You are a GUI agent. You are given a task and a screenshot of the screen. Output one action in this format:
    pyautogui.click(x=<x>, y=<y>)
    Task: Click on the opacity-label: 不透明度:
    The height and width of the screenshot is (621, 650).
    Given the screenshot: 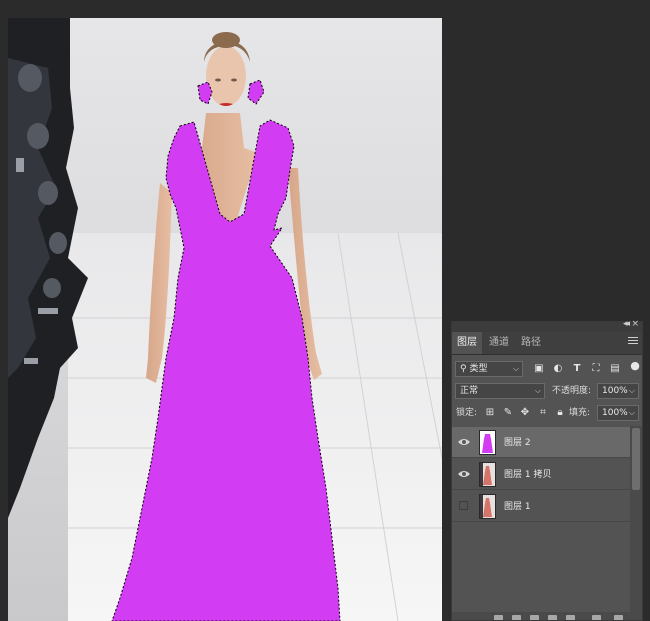 What is the action you would take?
    pyautogui.click(x=572, y=391)
    